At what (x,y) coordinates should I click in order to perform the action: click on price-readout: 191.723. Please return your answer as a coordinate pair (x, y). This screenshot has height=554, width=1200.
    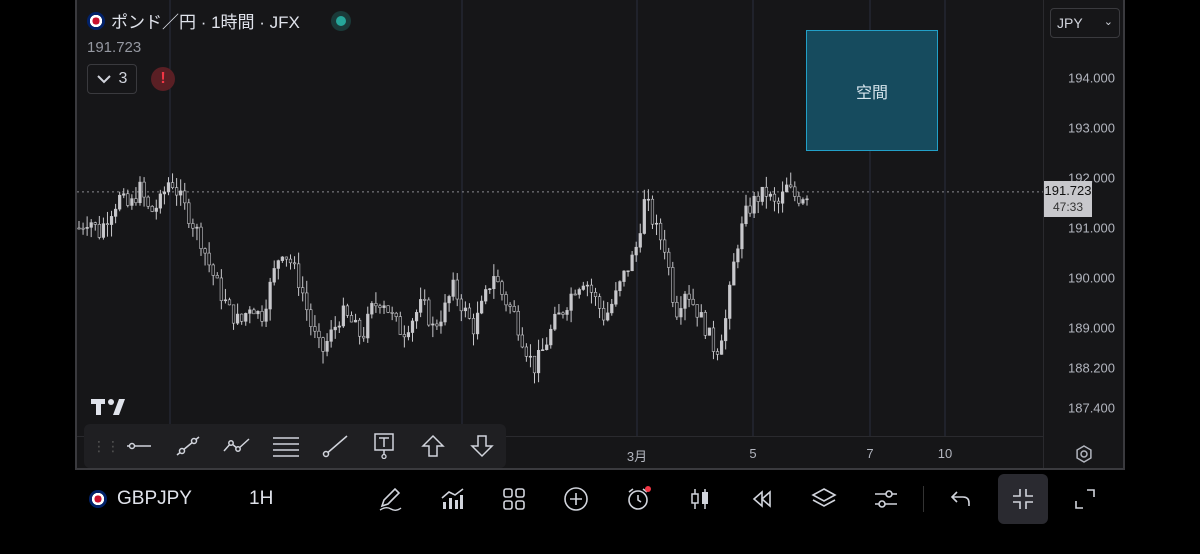
    Looking at the image, I should click on (114, 47).